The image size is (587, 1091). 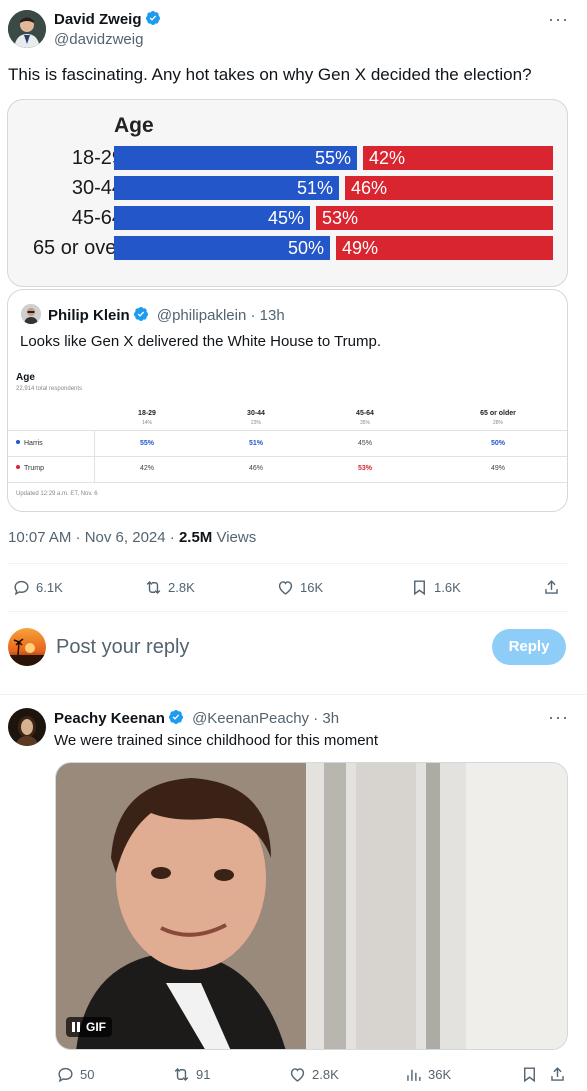 I want to click on table-footer: Updated 12:29 a.m. ET, Nov. 6, so click(x=57, y=494).